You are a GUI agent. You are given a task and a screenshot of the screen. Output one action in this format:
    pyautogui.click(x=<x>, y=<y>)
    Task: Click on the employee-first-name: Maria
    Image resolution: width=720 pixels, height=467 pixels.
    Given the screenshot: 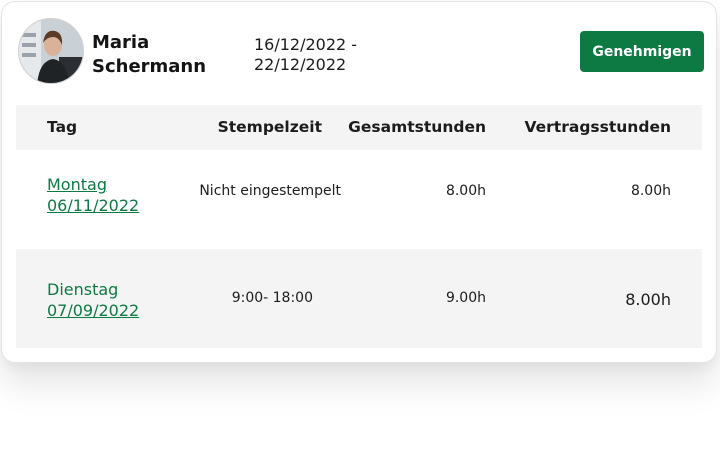 What is the action you would take?
    pyautogui.click(x=121, y=42)
    